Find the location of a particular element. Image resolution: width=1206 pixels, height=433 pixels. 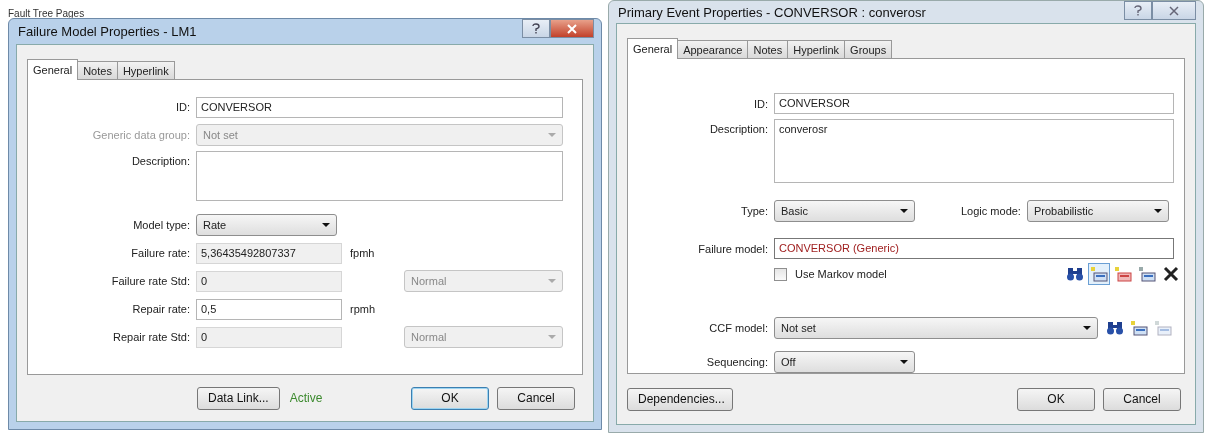

input-field: CONVERSOR (Generic) is located at coordinates (974, 249).